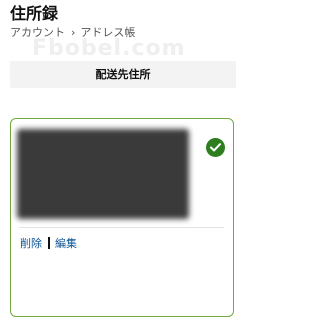 Image resolution: width=320 pixels, height=325 pixels. I want to click on redacted-address-block, so click(103, 174).